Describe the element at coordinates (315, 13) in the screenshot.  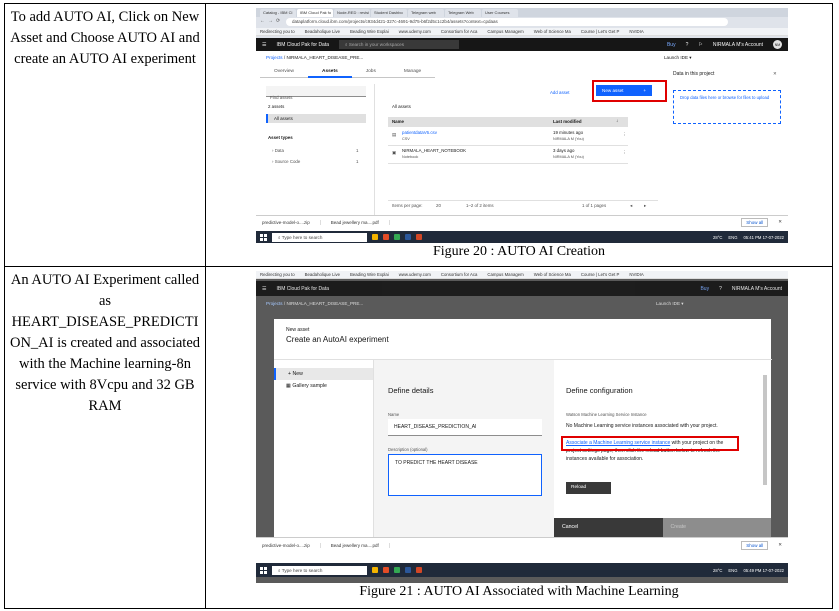
I see `browser-tab-active: IBM Cloud Pak fo` at that location.